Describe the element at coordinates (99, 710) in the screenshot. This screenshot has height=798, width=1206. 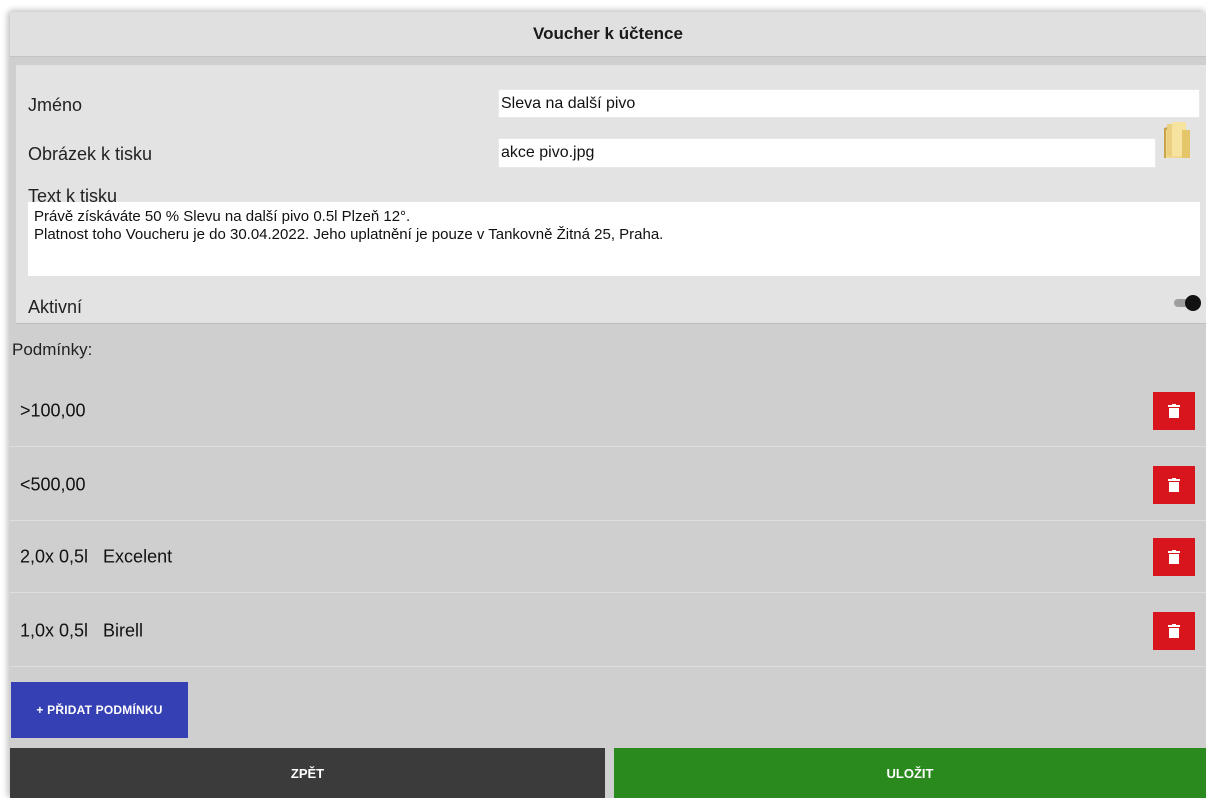
I see `add-condition-button: + PŘIDAT PODMÍNKU` at that location.